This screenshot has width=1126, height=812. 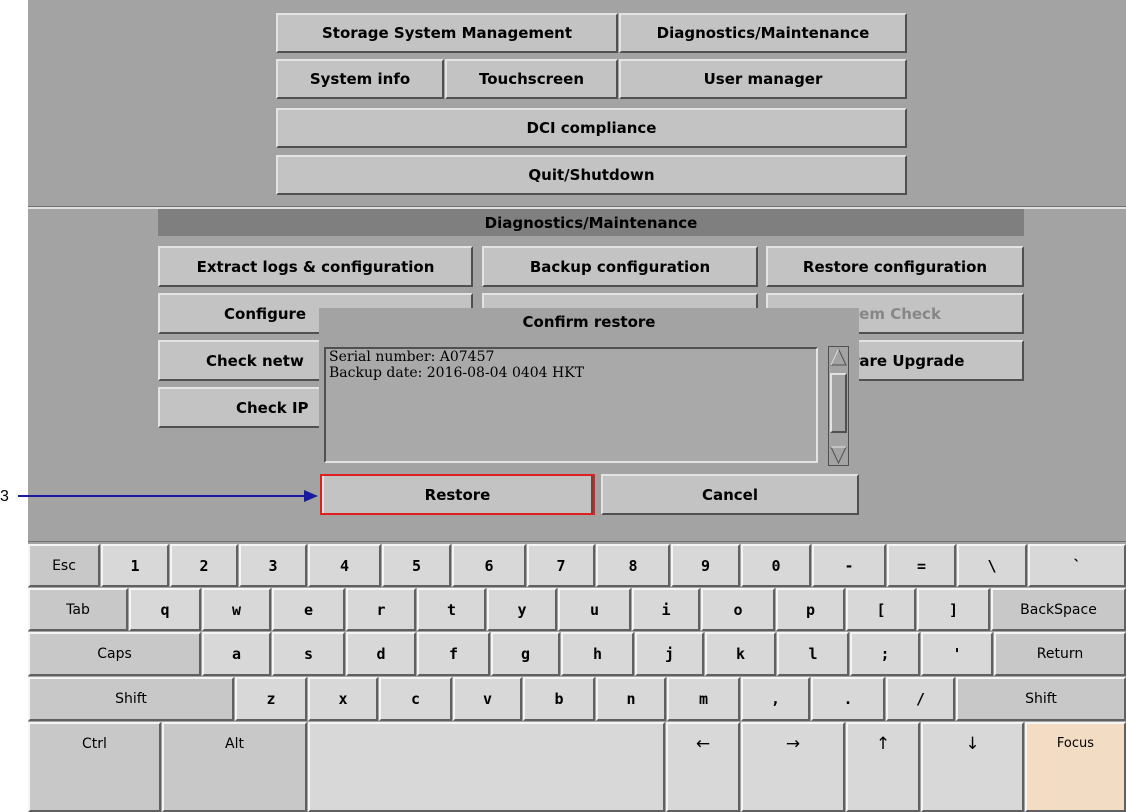 I want to click on key-shift-right: Shift, so click(x=1041, y=699).